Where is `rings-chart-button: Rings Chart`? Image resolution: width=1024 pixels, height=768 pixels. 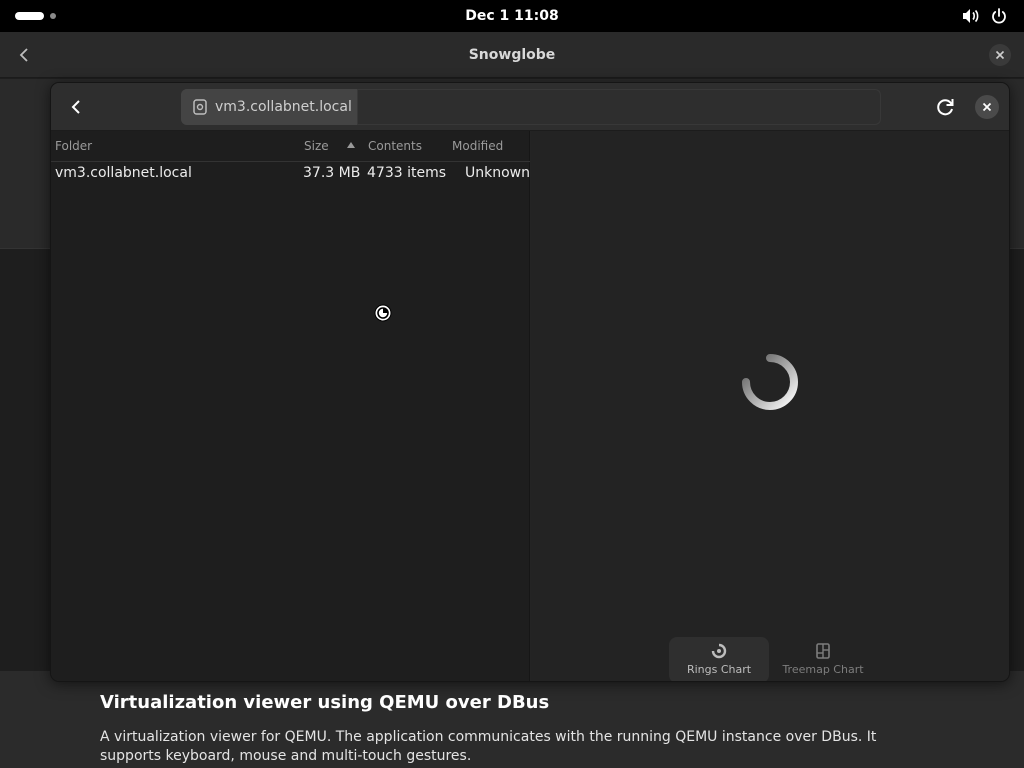
rings-chart-button: Rings Chart is located at coordinates (719, 659).